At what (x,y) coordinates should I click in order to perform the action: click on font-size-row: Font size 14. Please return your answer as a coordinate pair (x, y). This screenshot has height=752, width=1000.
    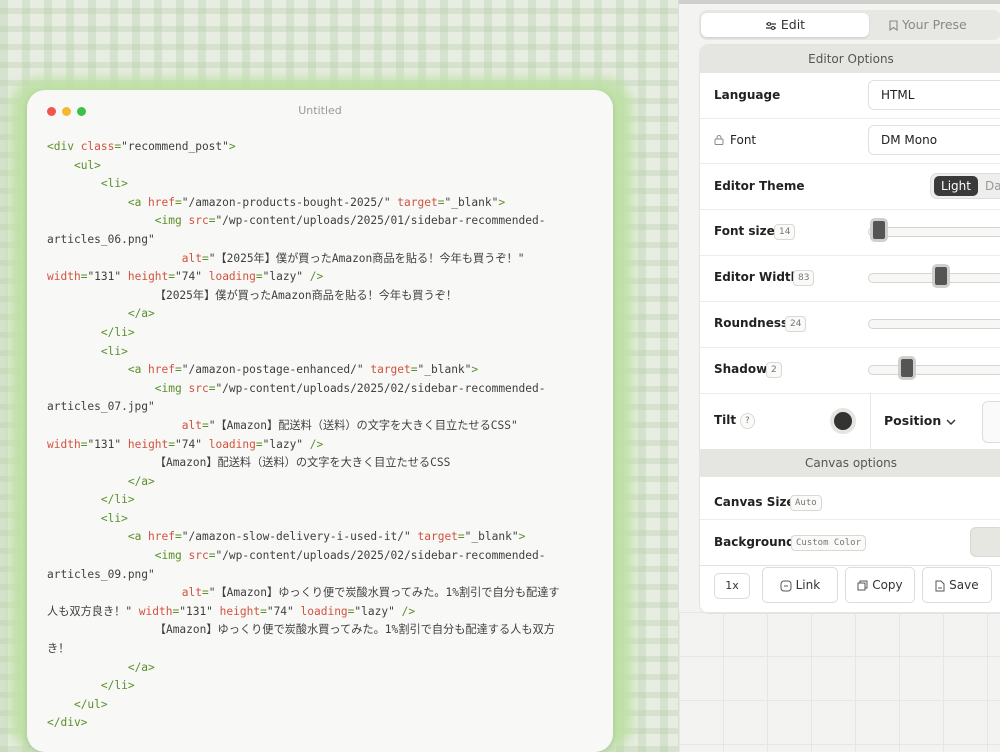
    Looking at the image, I should click on (850, 232).